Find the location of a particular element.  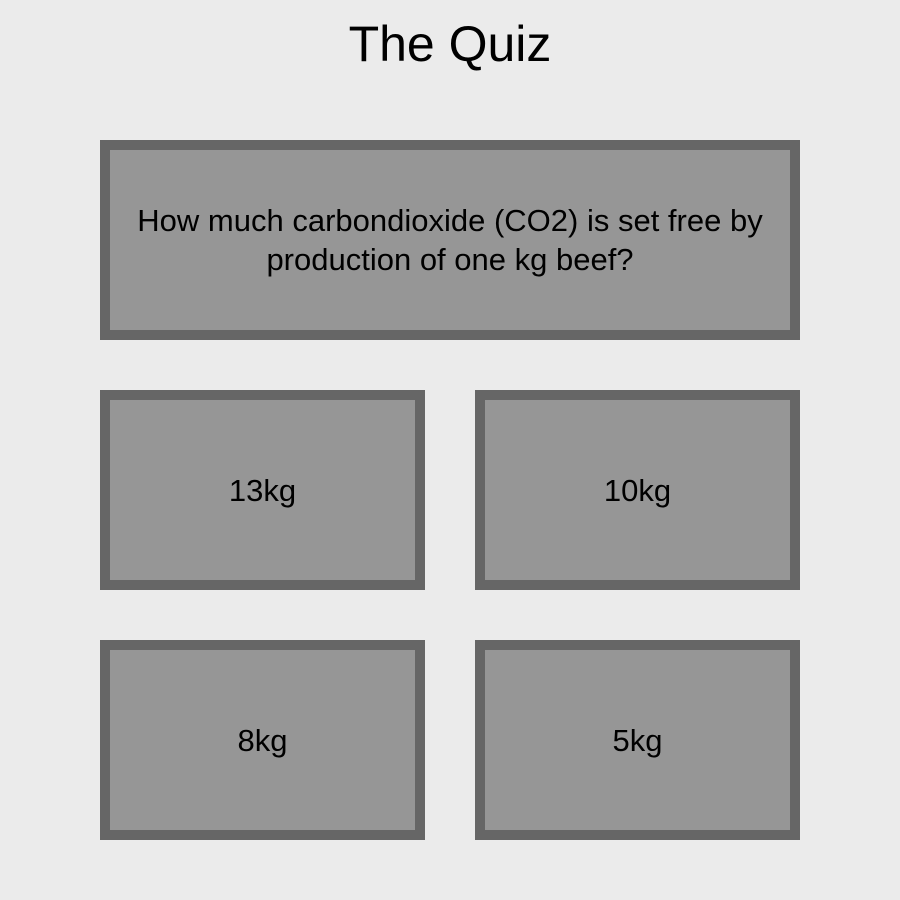

answer-button-13kg: 13kg is located at coordinates (262, 490).